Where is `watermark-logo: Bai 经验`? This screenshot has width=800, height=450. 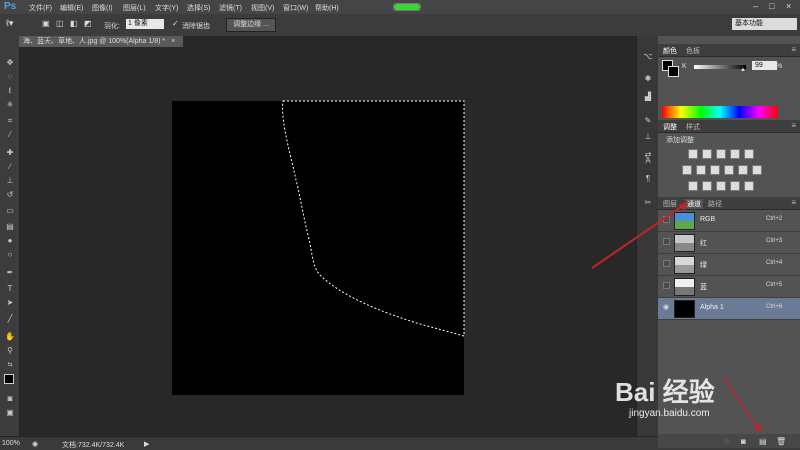
watermark-logo: Bai 经验 is located at coordinates (665, 392).